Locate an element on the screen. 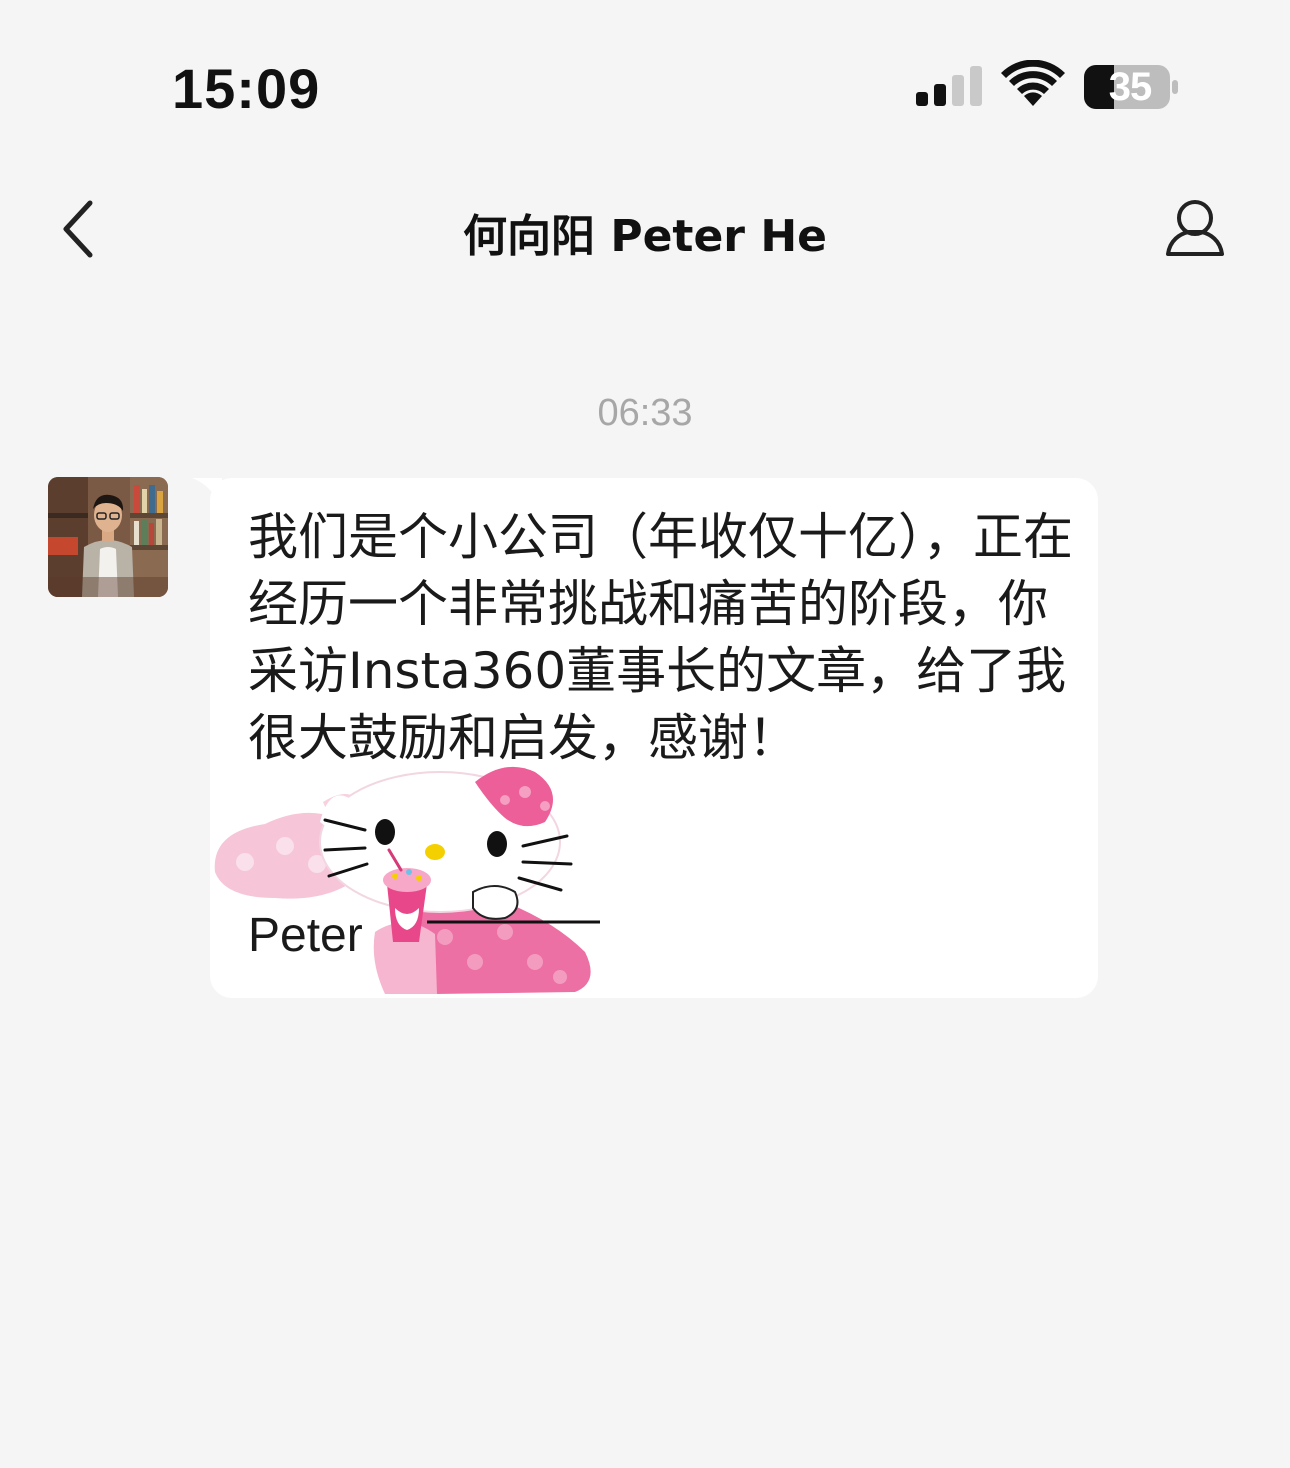 The width and height of the screenshot is (1290, 1468). message-timestamp: 06:33 is located at coordinates (645, 413).